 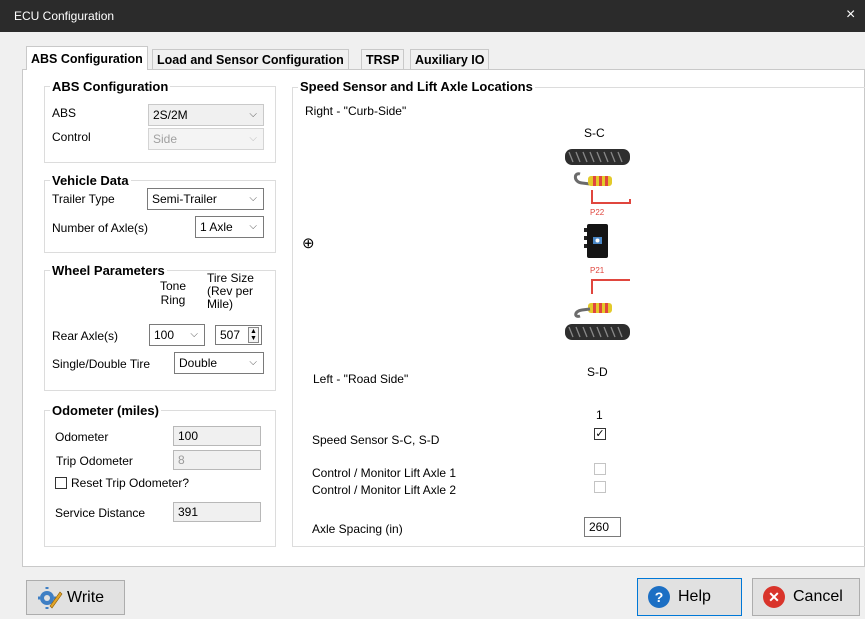 I want to click on single-double-tire-label: Single/Double Tire, so click(x=101, y=364).